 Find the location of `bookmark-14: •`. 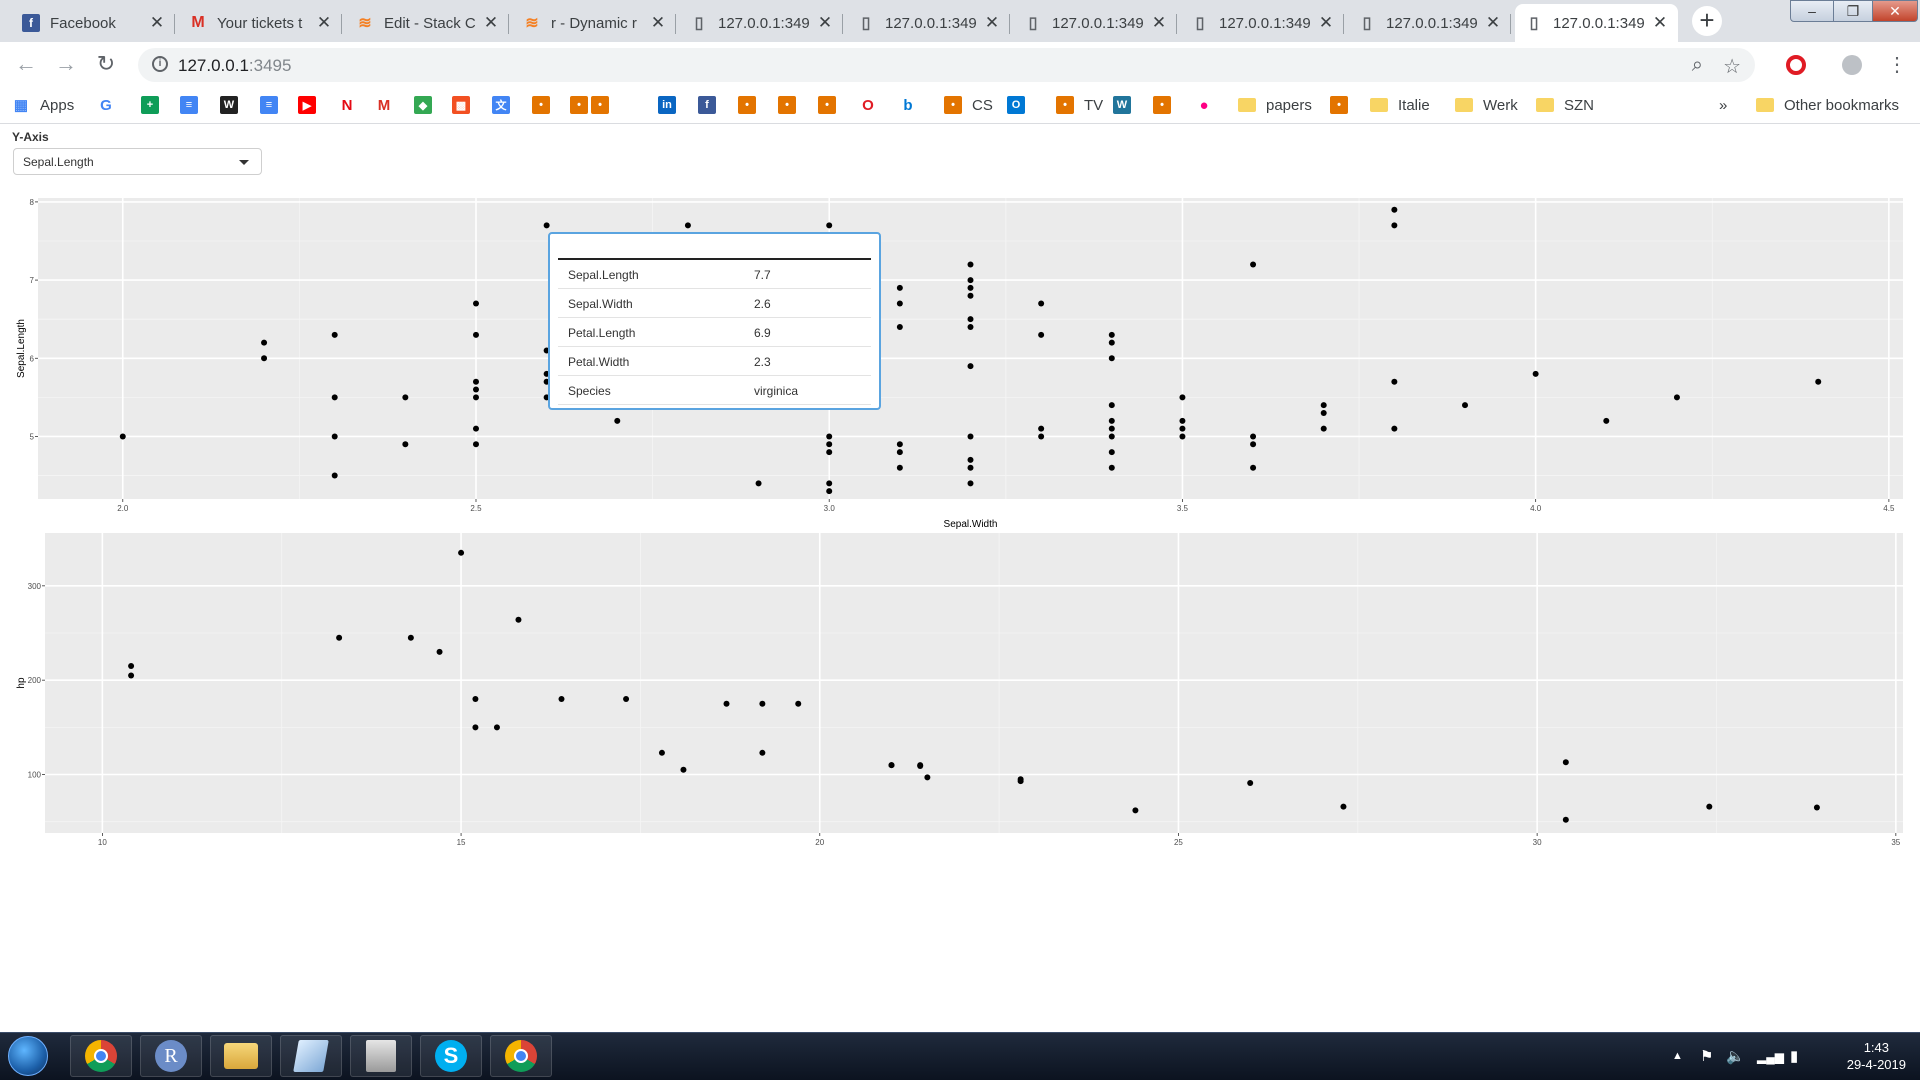

bookmark-14: • is located at coordinates (600, 105).